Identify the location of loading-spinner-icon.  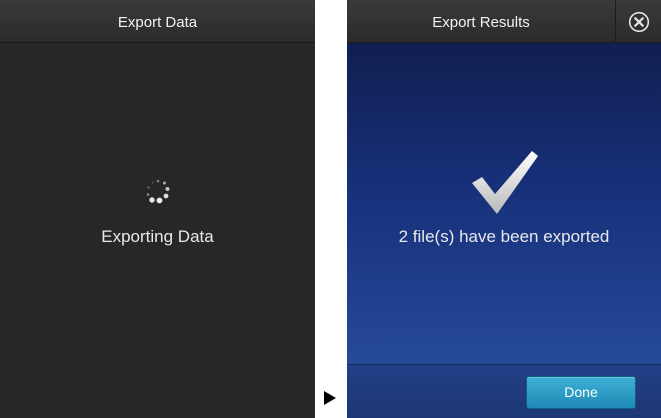
(158, 191).